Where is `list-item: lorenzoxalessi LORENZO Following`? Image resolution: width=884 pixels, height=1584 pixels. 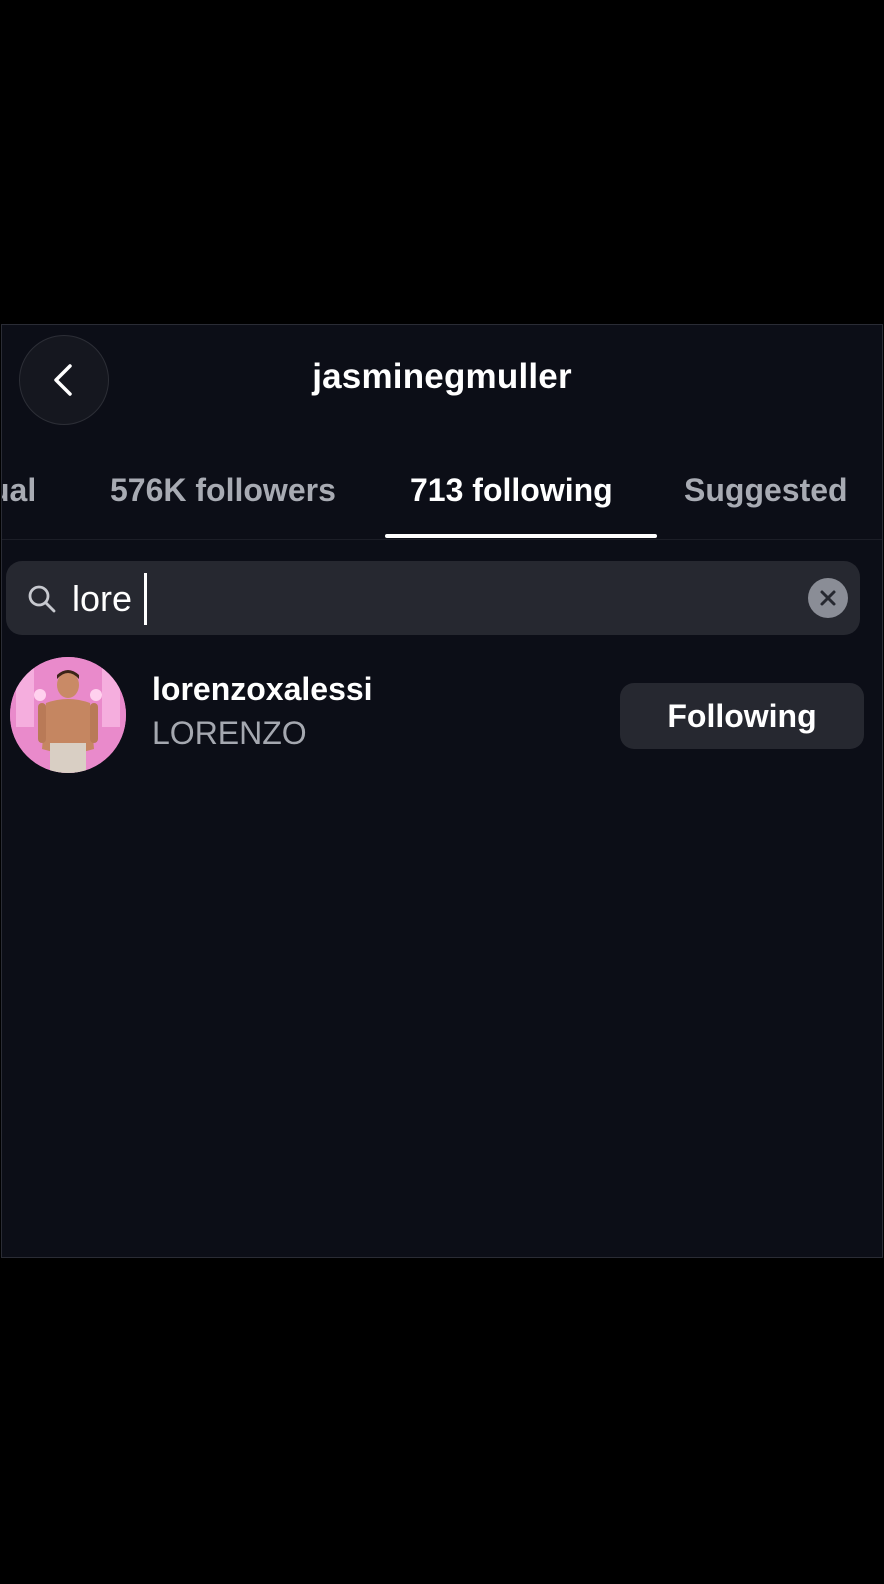
list-item: lorenzoxalessi LORENZO Following is located at coordinates (442, 716).